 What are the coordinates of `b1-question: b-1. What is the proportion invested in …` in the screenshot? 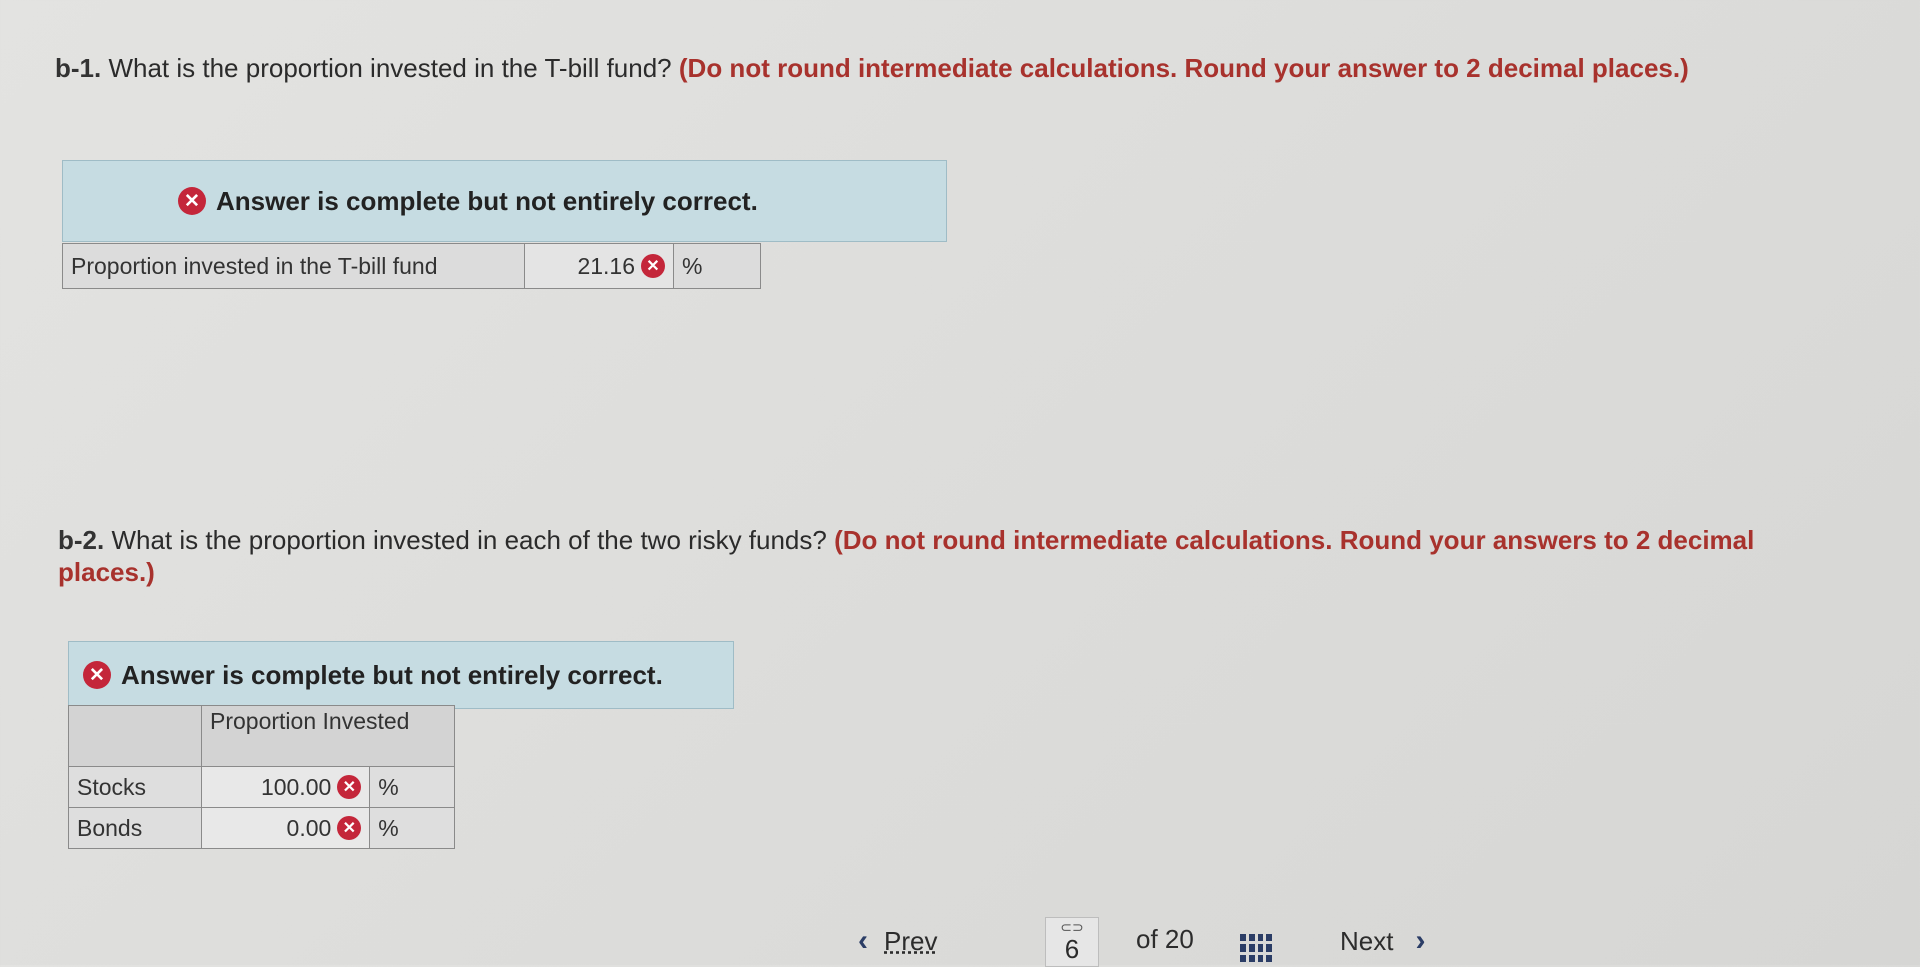 It's located at (935, 68).